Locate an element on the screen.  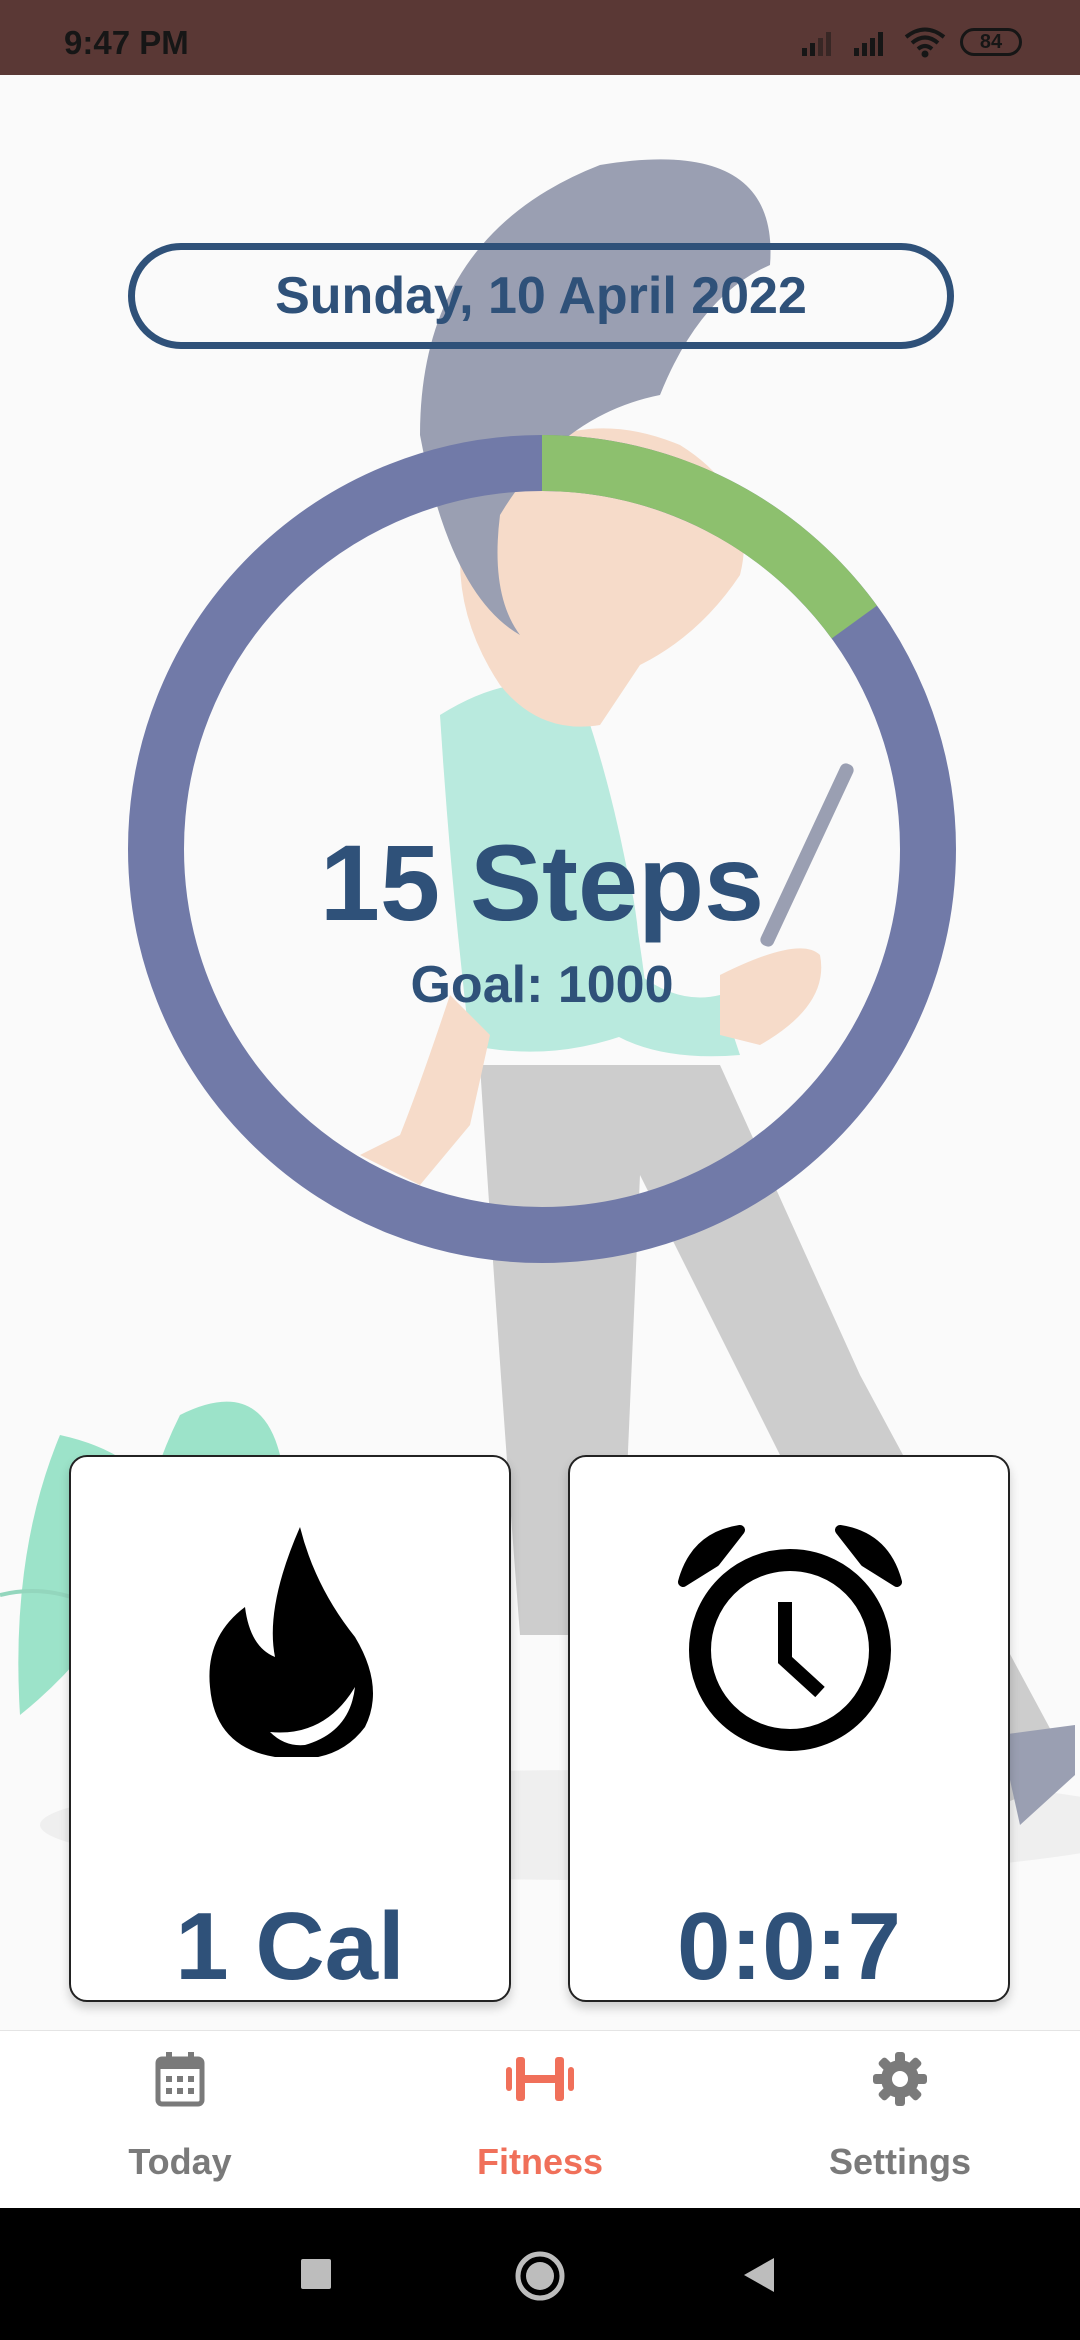
nav-item-fitness: Fitness is located at coordinates (540, 2120).